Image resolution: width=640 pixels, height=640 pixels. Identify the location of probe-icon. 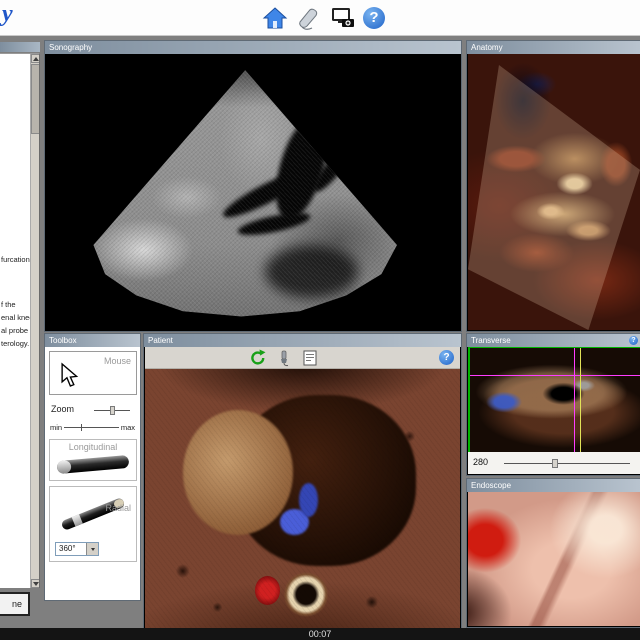
(308, 19).